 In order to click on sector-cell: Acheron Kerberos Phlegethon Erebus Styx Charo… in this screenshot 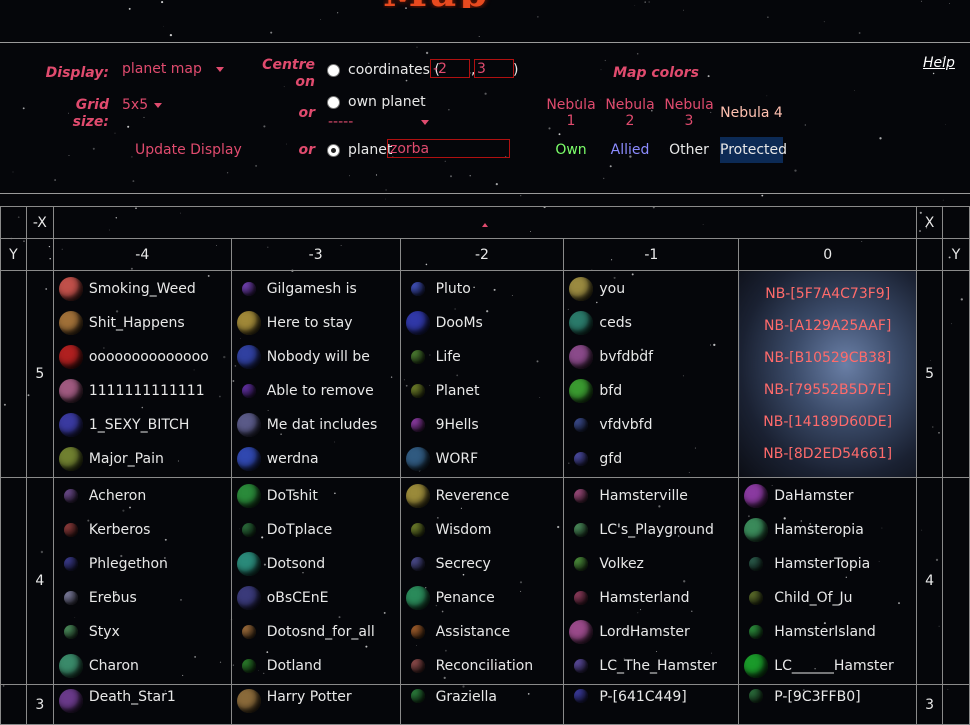, I will do `click(142, 581)`.